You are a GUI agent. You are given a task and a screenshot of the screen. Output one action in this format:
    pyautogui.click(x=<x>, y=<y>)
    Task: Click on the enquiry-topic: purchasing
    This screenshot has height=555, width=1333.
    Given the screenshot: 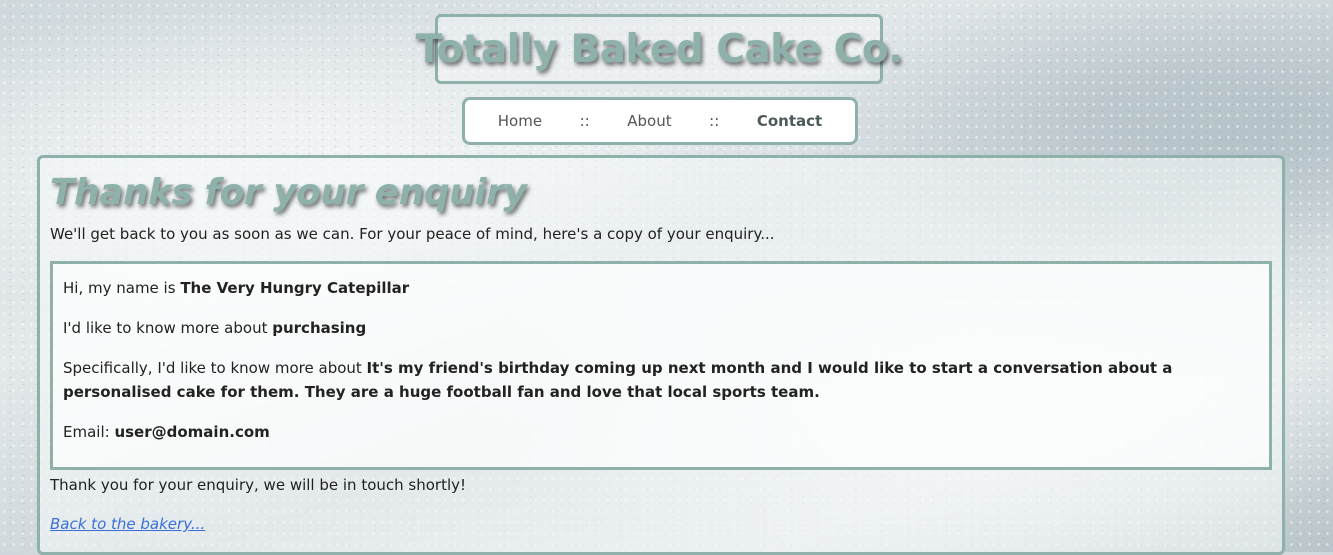 What is the action you would take?
    pyautogui.click(x=319, y=328)
    